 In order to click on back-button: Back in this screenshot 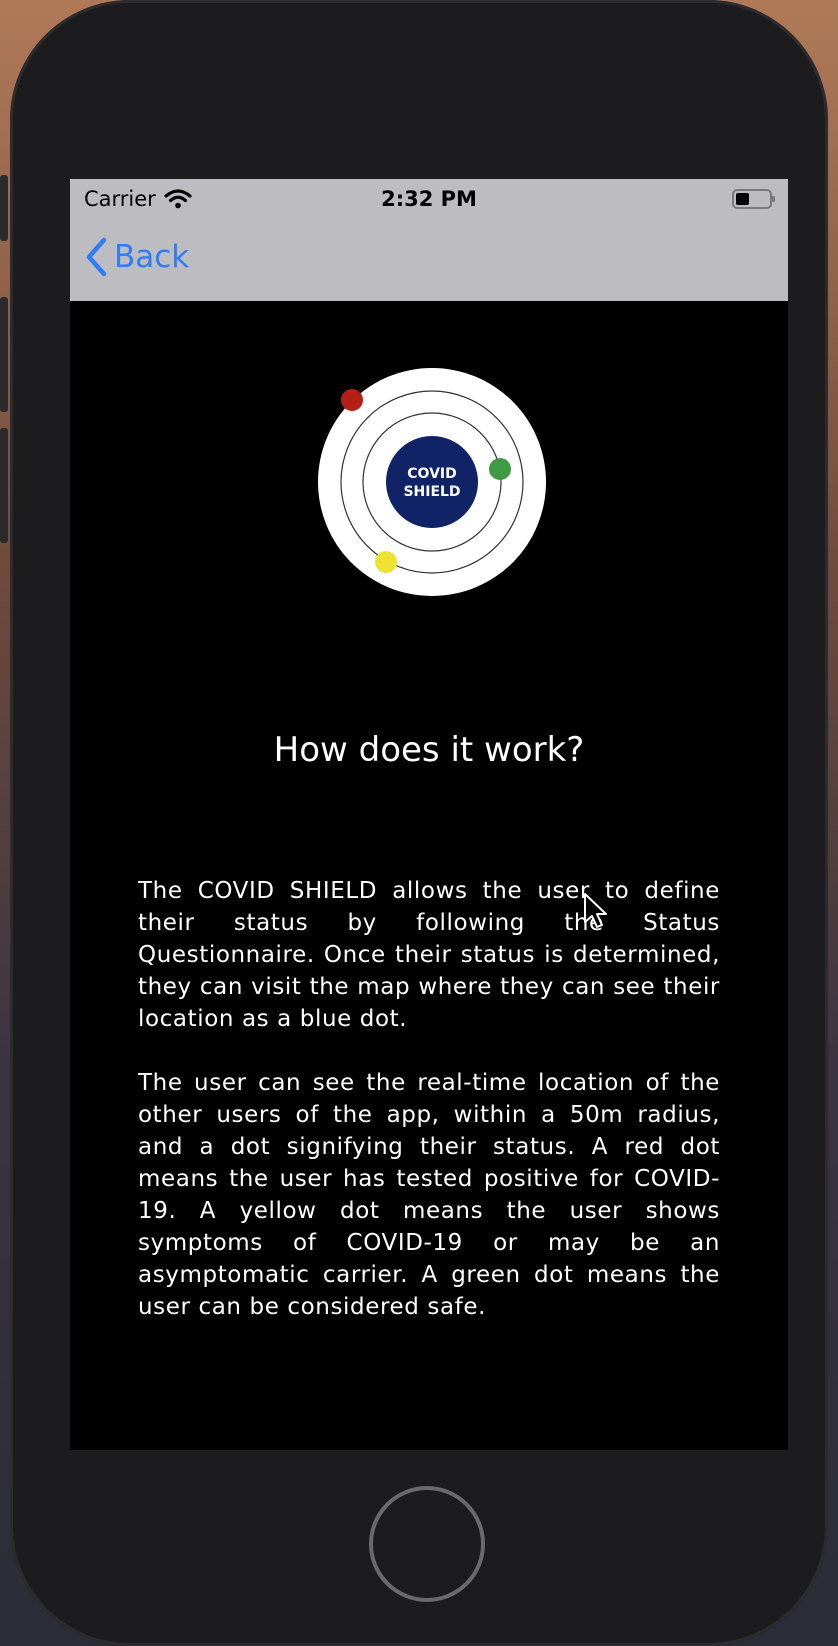, I will do `click(136, 257)`.